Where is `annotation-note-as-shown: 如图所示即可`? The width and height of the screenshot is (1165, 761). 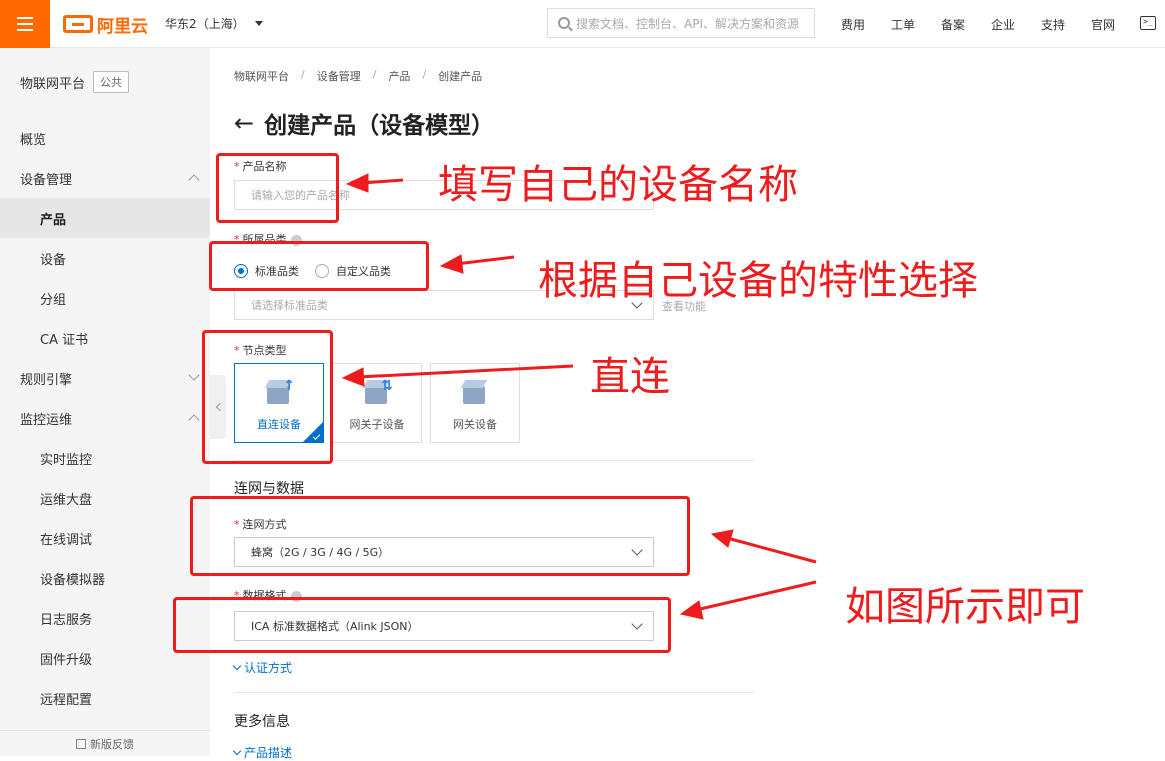 annotation-note-as-shown: 如图所示即可 is located at coordinates (965, 607).